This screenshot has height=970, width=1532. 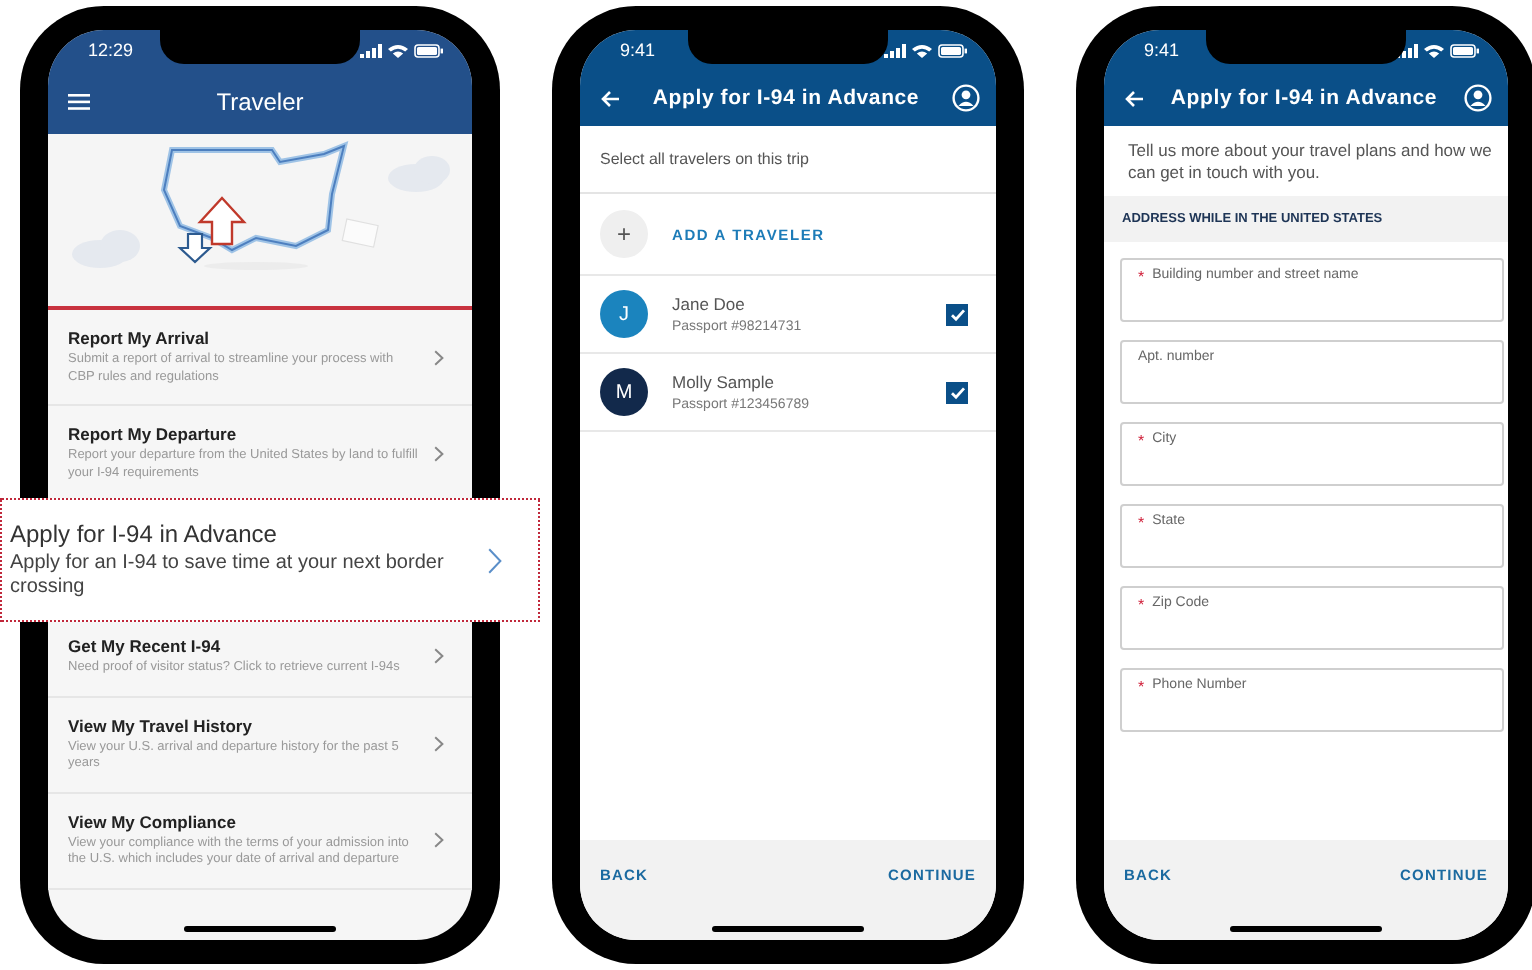 What do you see at coordinates (260, 102) in the screenshot?
I see `screen-title: Traveler` at bounding box center [260, 102].